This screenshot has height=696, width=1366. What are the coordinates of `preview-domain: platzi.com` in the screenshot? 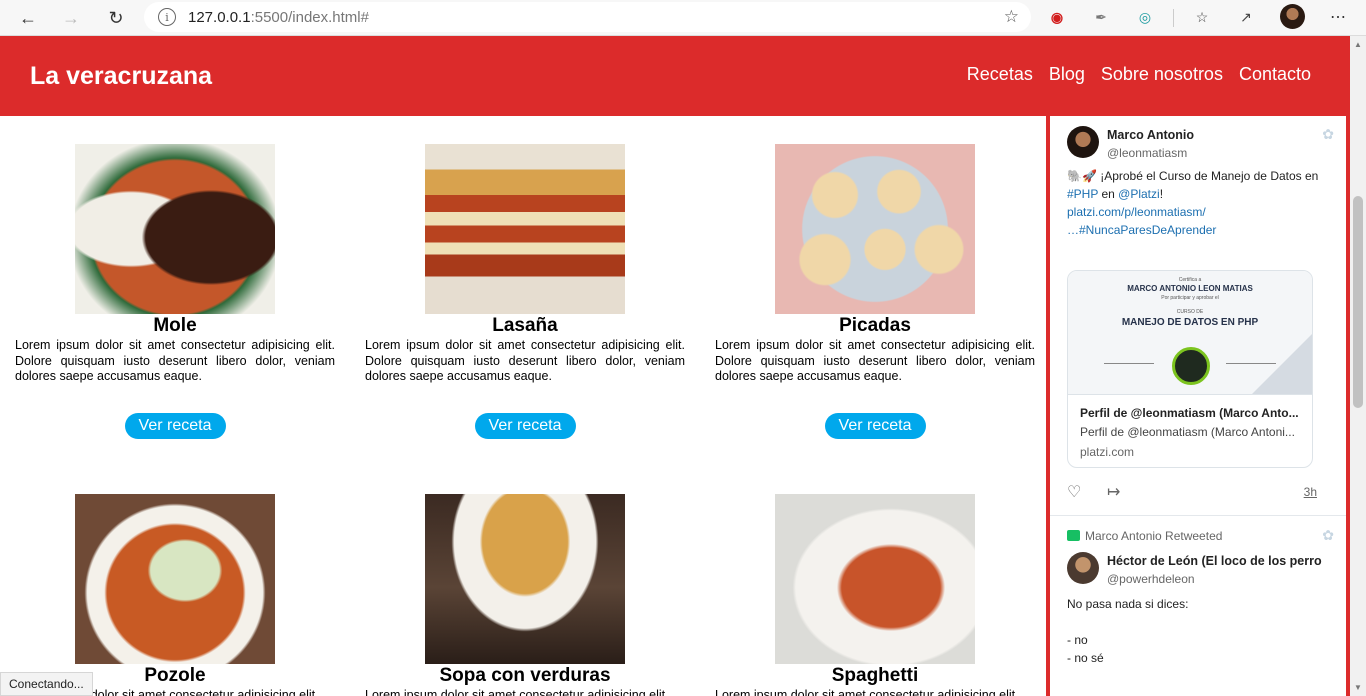 It's located at (1107, 452).